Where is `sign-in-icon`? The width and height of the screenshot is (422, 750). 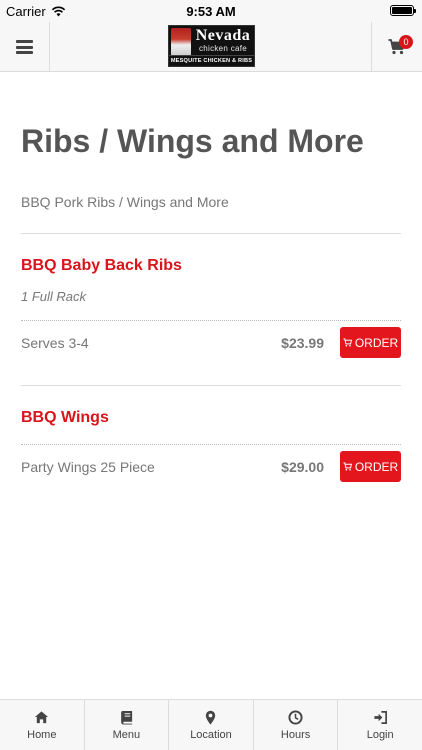 sign-in-icon is located at coordinates (380, 717).